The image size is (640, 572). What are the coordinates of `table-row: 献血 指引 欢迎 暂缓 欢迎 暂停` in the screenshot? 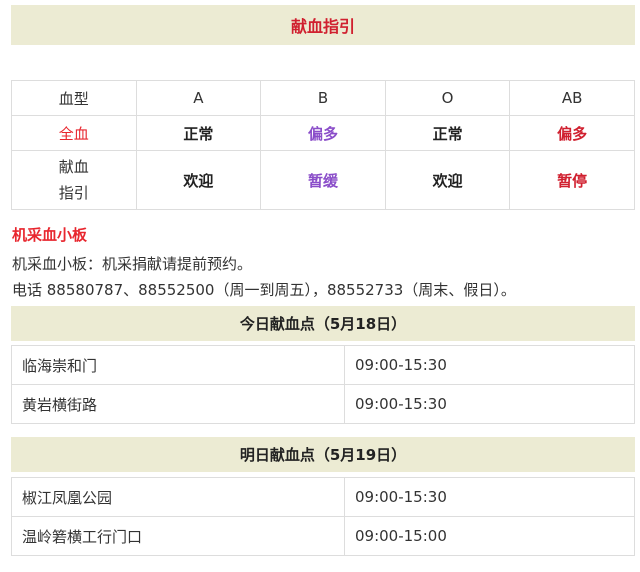 It's located at (323, 180).